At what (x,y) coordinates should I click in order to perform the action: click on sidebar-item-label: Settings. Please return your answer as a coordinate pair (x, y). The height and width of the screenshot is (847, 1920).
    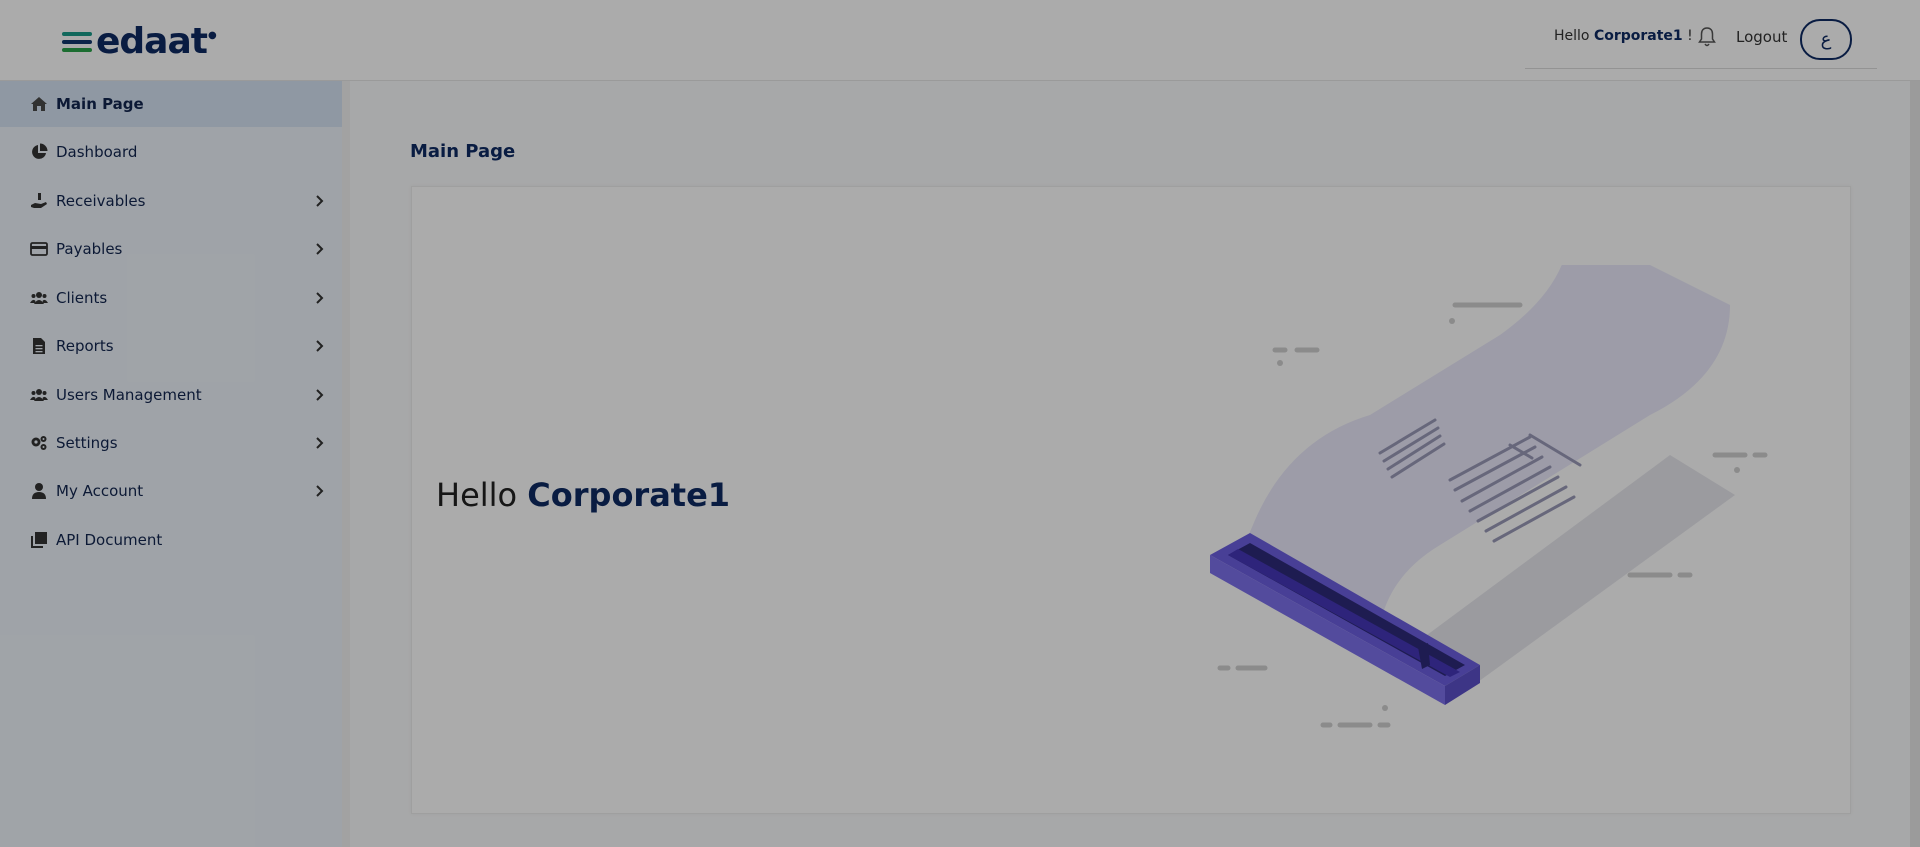
    Looking at the image, I should click on (87, 443).